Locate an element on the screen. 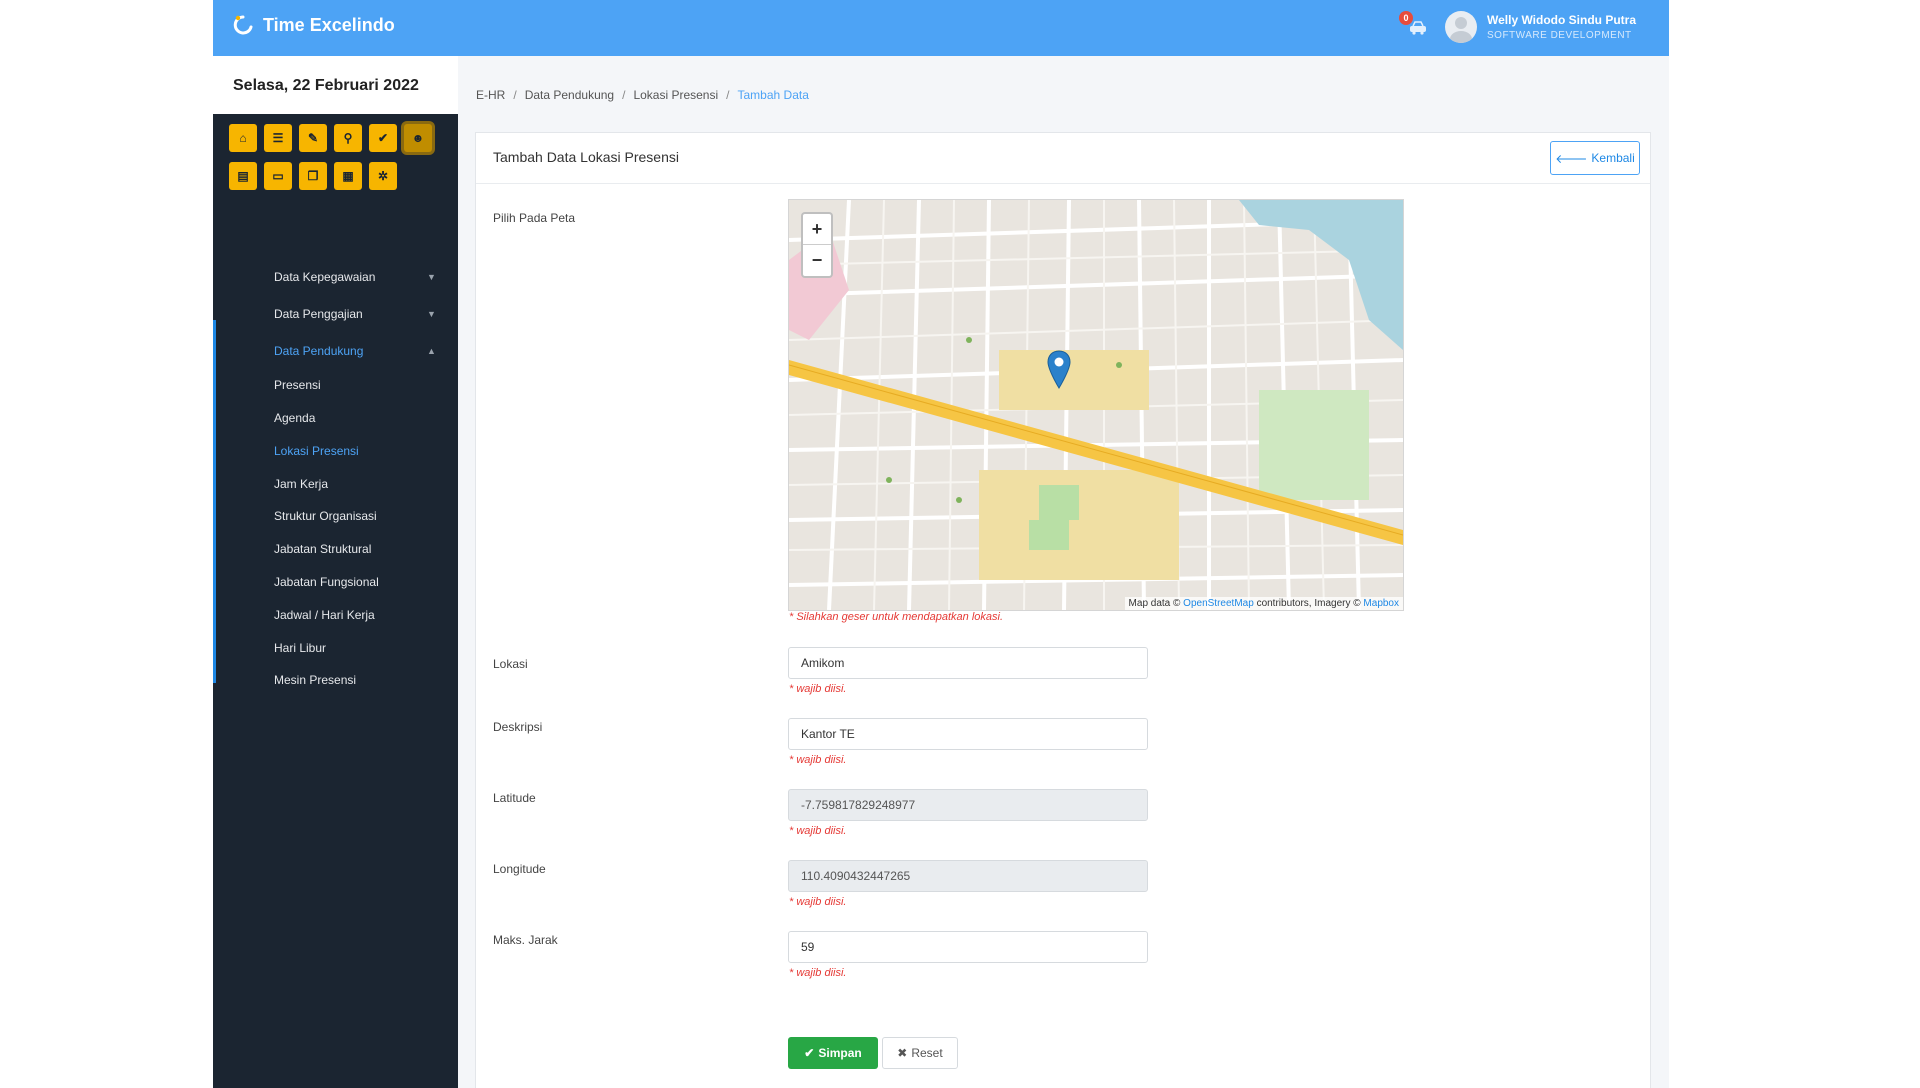 The height and width of the screenshot is (1088, 1920). maks-jarak-label: Maks. Jarak is located at coordinates (525, 940).